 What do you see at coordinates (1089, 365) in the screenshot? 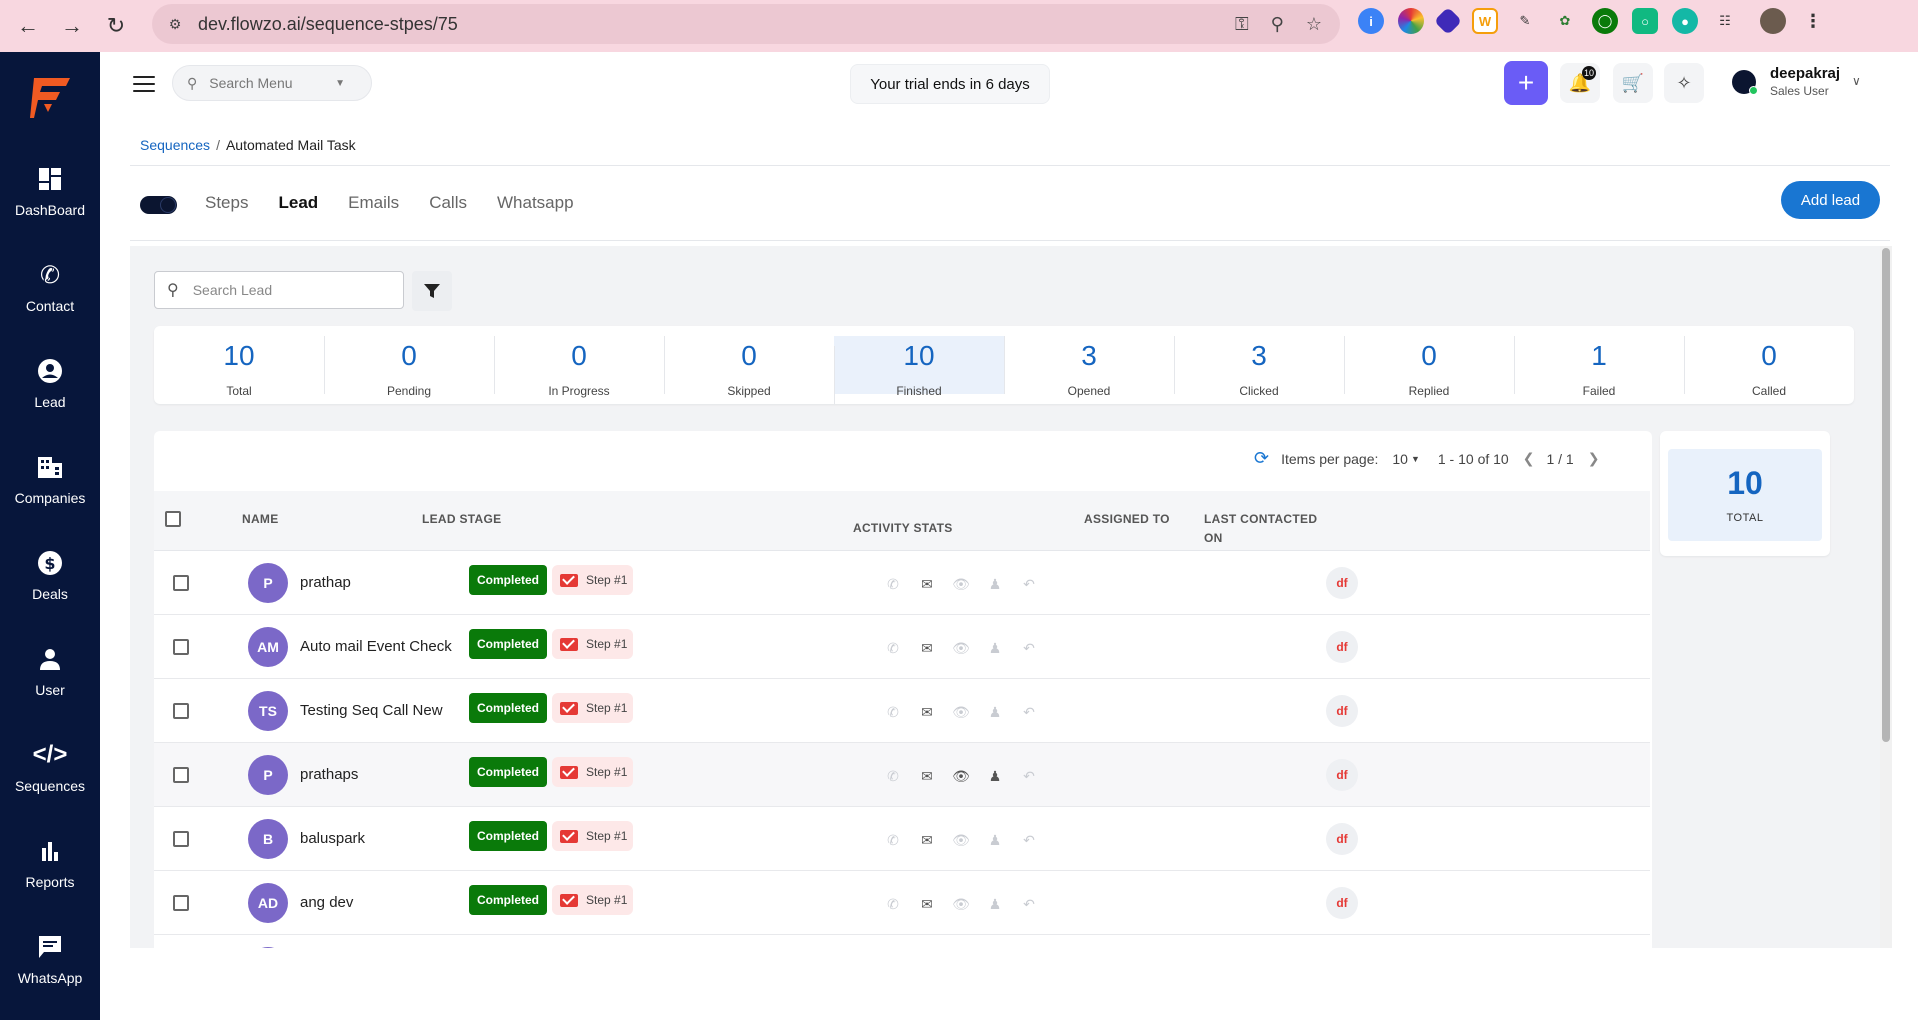
I see `stat-opened: 3 Opened` at bounding box center [1089, 365].